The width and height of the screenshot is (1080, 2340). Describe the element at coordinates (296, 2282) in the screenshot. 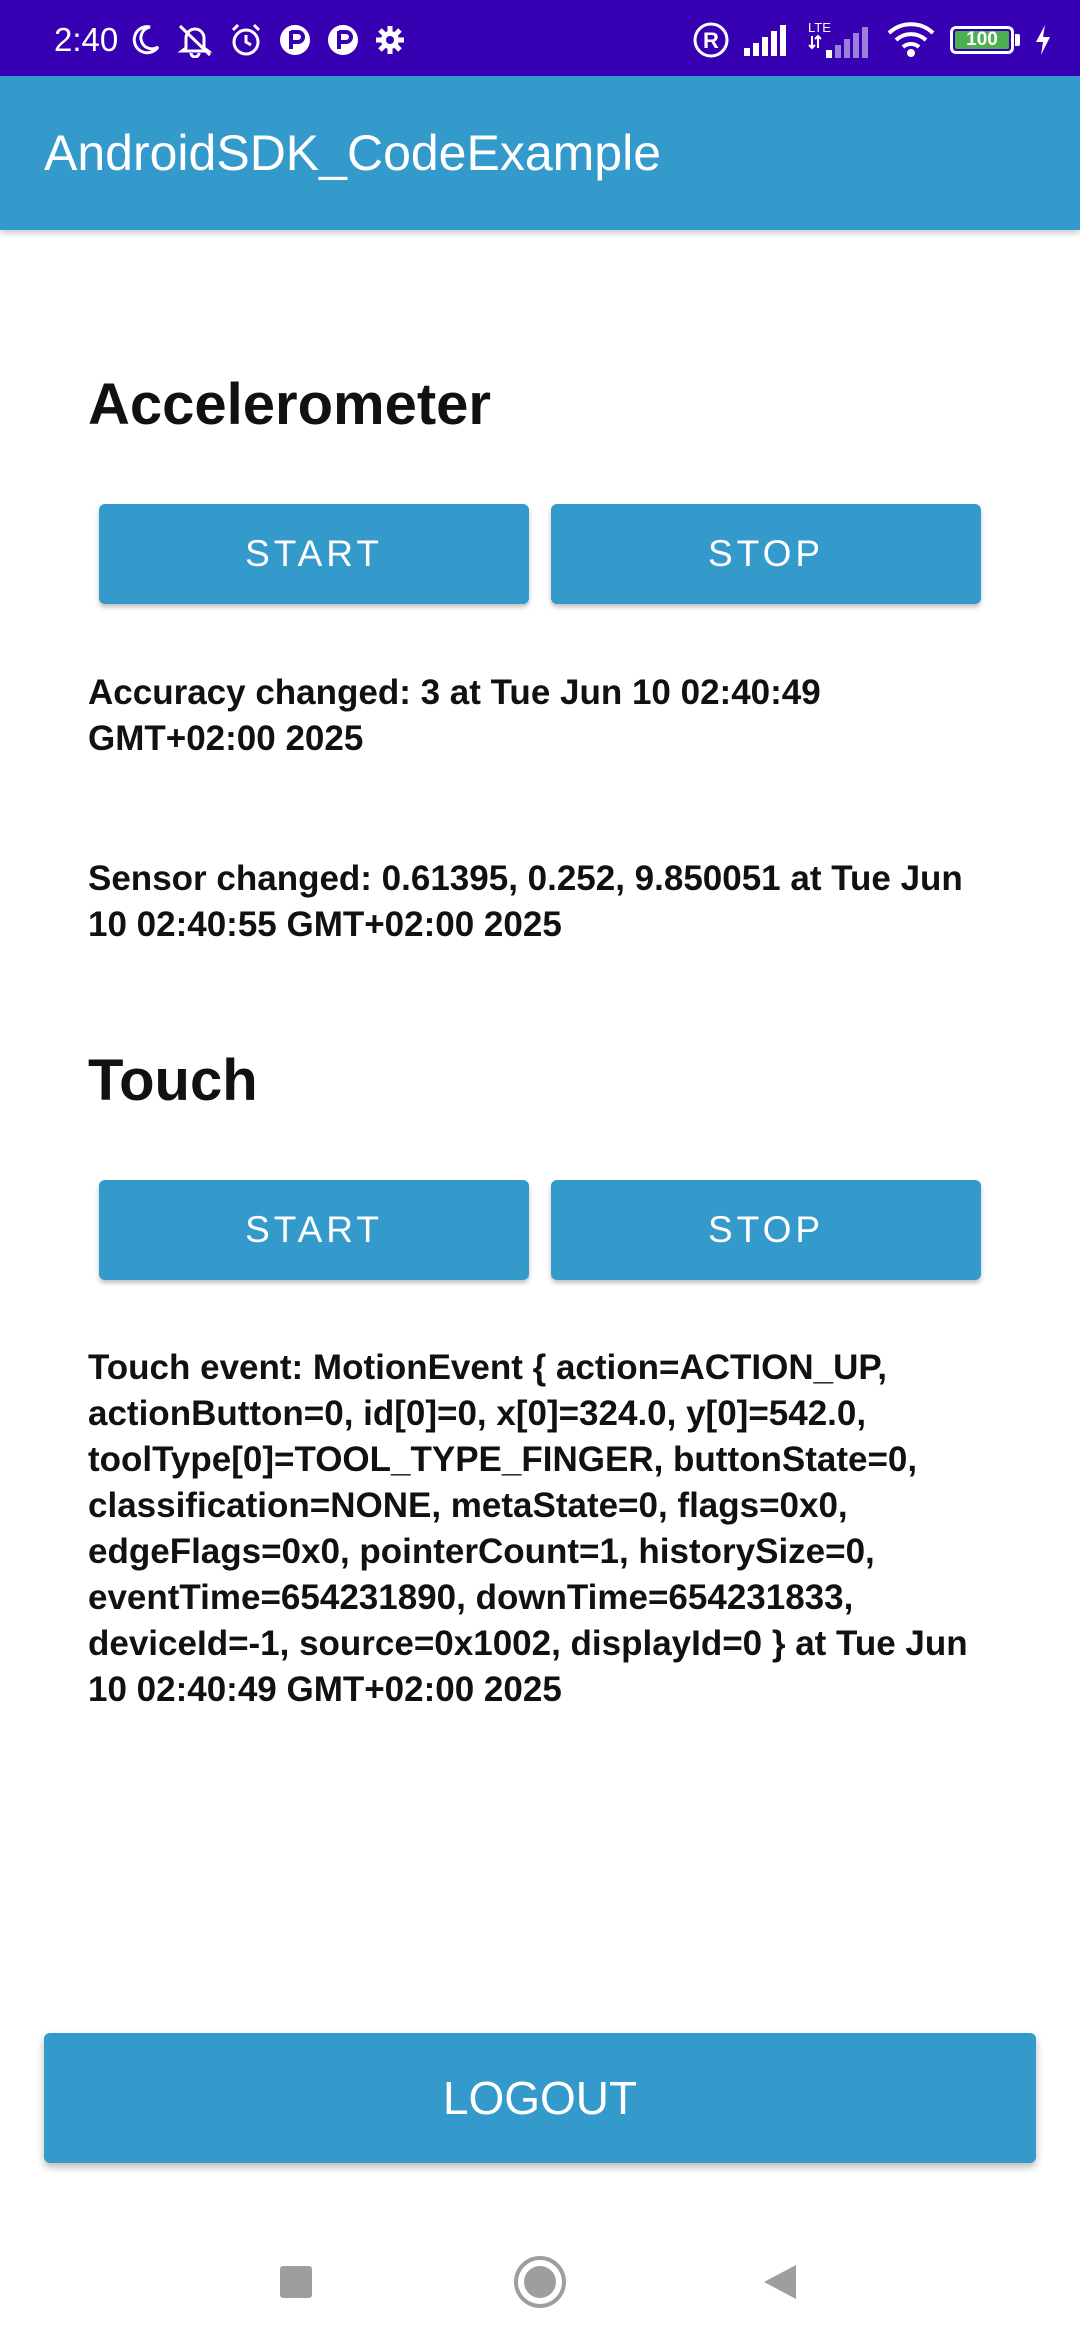

I see `recents-square-icon` at that location.